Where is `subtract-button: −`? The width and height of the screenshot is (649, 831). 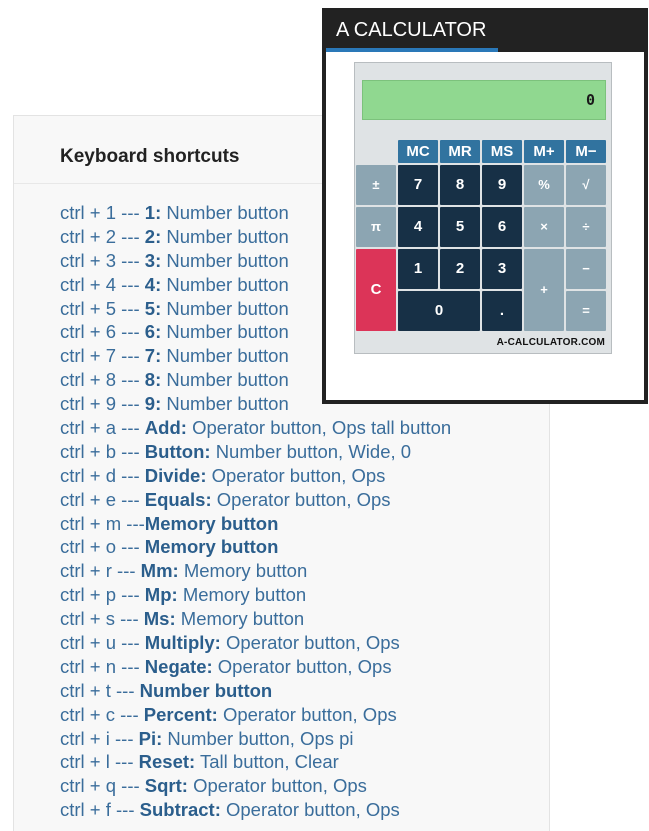 subtract-button: − is located at coordinates (586, 269).